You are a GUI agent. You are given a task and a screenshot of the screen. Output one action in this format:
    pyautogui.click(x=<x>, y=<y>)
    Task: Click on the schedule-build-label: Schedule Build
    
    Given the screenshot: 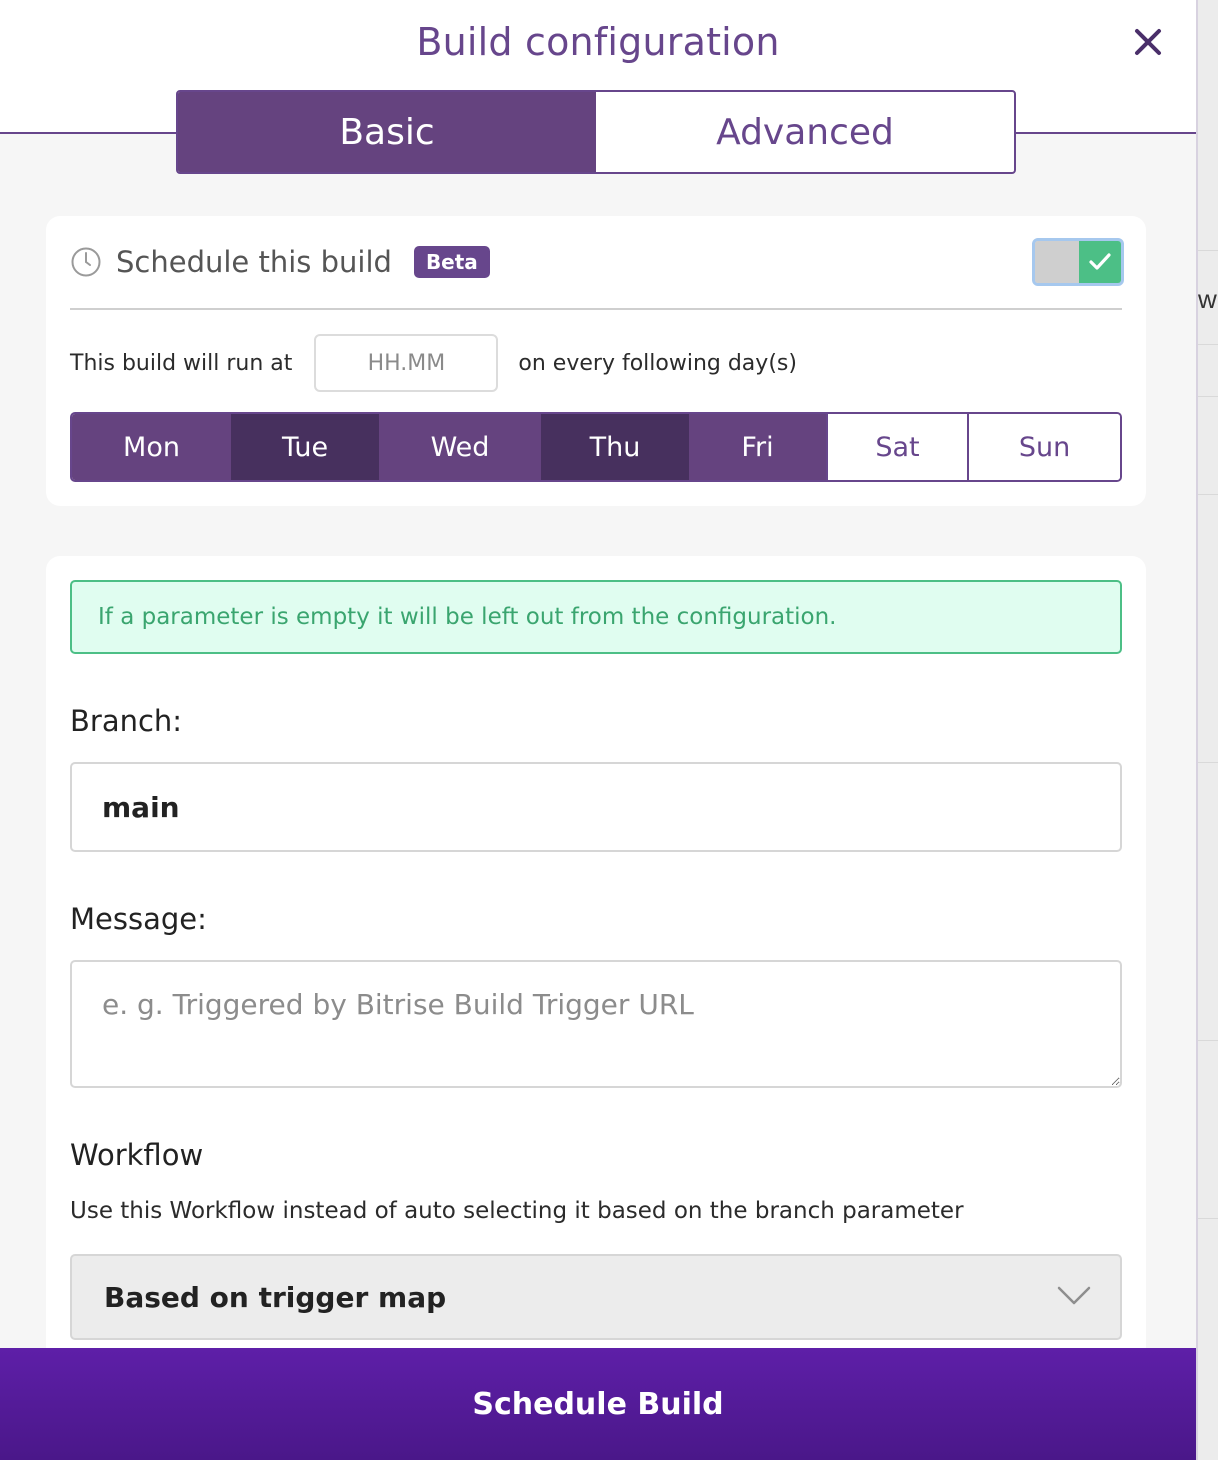 What is the action you would take?
    pyautogui.click(x=598, y=1404)
    